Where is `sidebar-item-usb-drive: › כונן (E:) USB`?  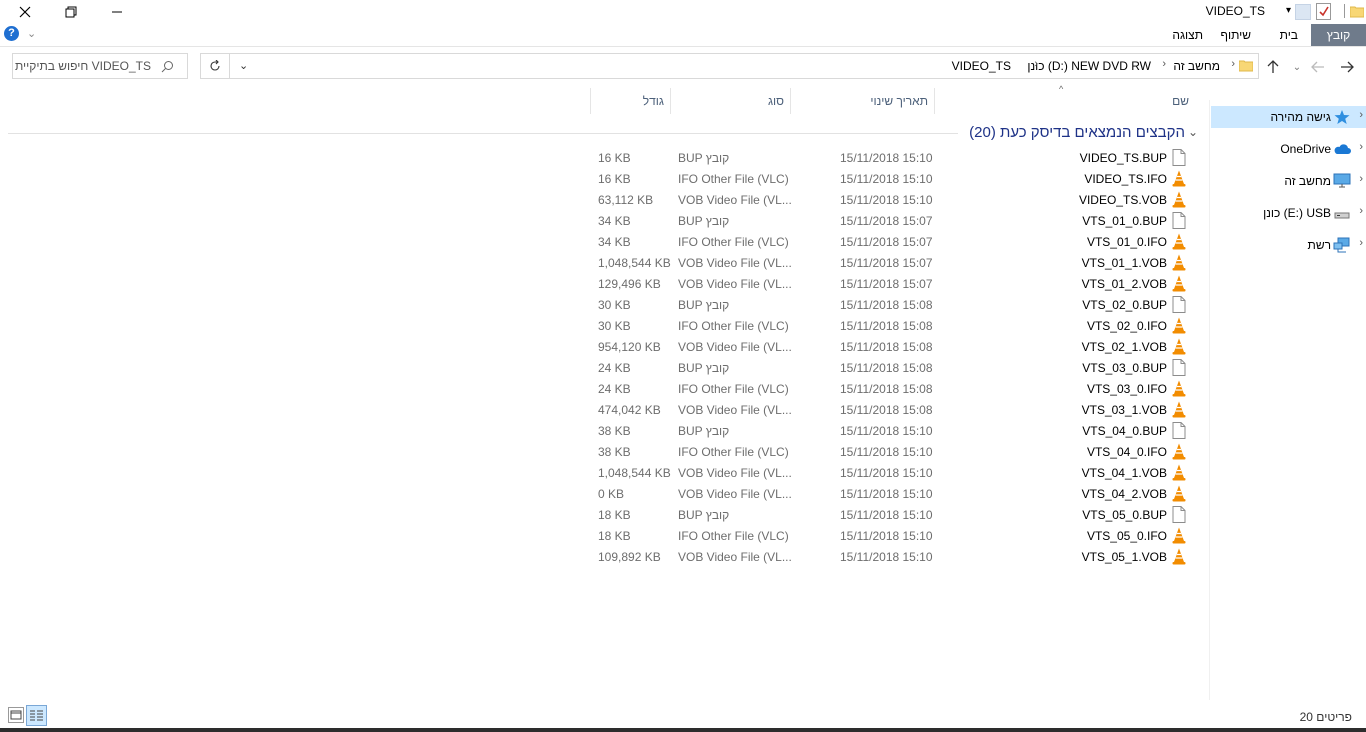
sidebar-item-usb-drive: › כונן (E:) USB is located at coordinates (1288, 213).